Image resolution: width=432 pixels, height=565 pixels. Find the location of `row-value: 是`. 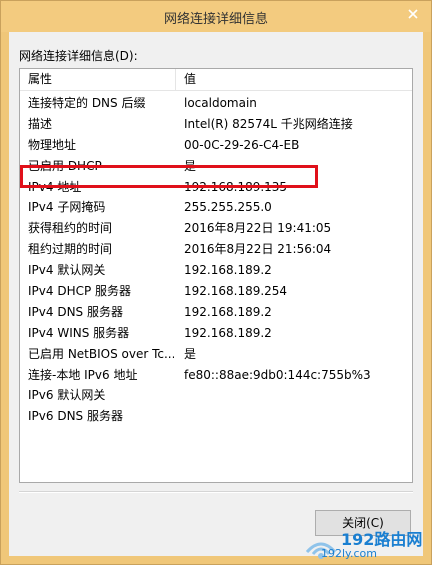

row-value: 是 is located at coordinates (190, 353).